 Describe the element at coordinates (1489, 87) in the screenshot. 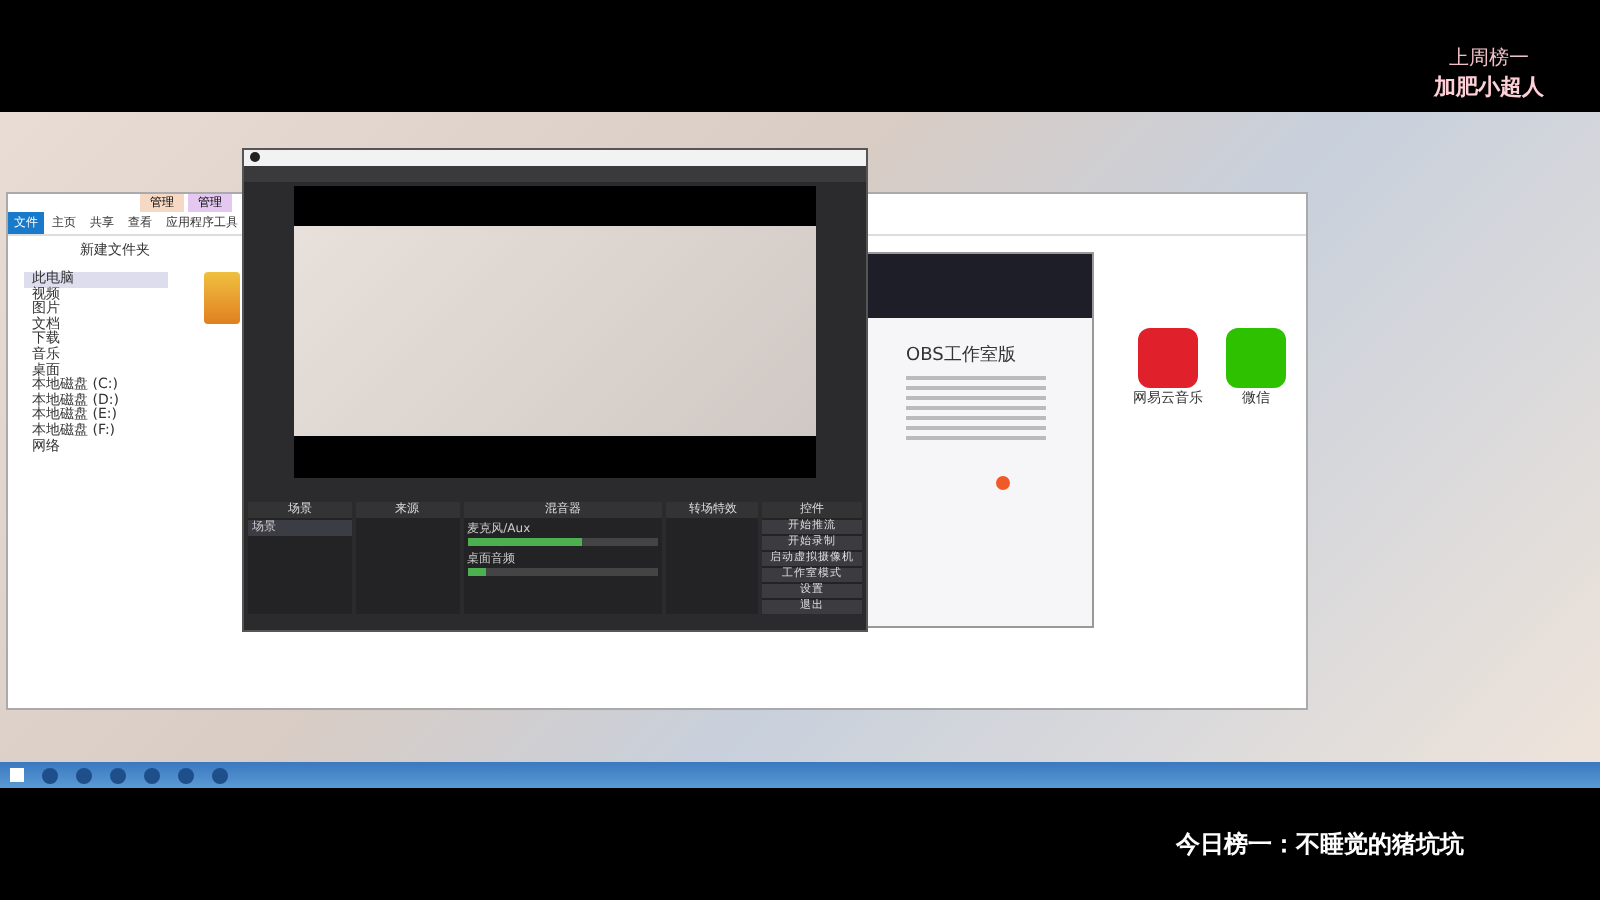

I see `overlay-name: 加肥小超人` at that location.